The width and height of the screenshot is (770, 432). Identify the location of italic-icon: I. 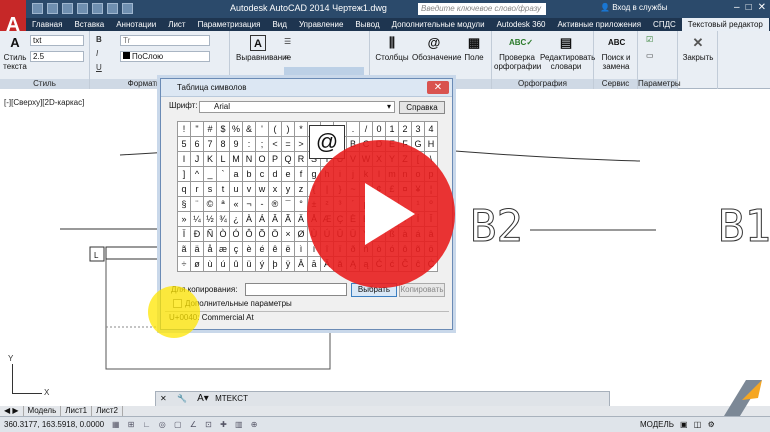
(97, 53).